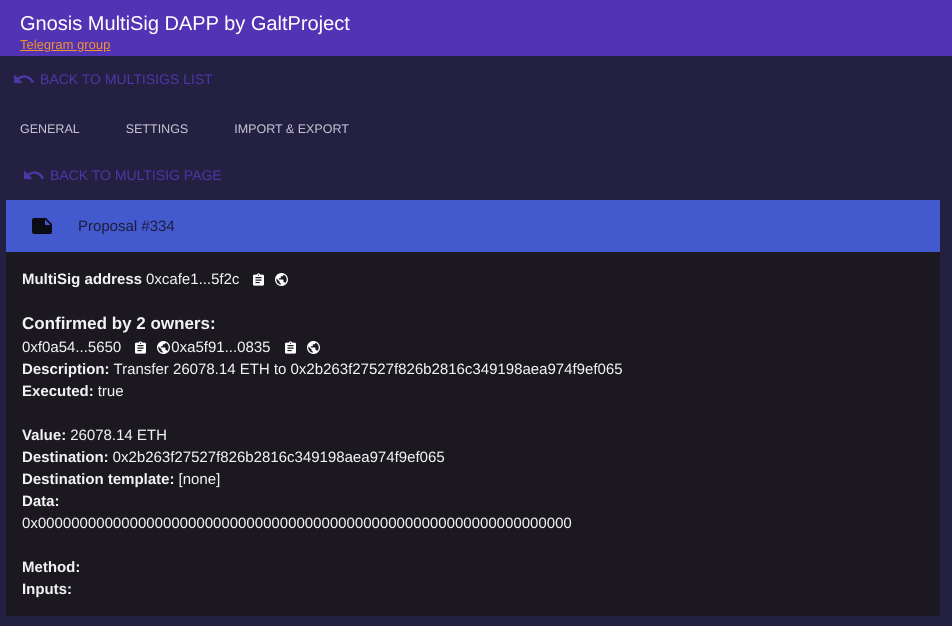  I want to click on tab: IMPORT & EXPORT, so click(291, 129).